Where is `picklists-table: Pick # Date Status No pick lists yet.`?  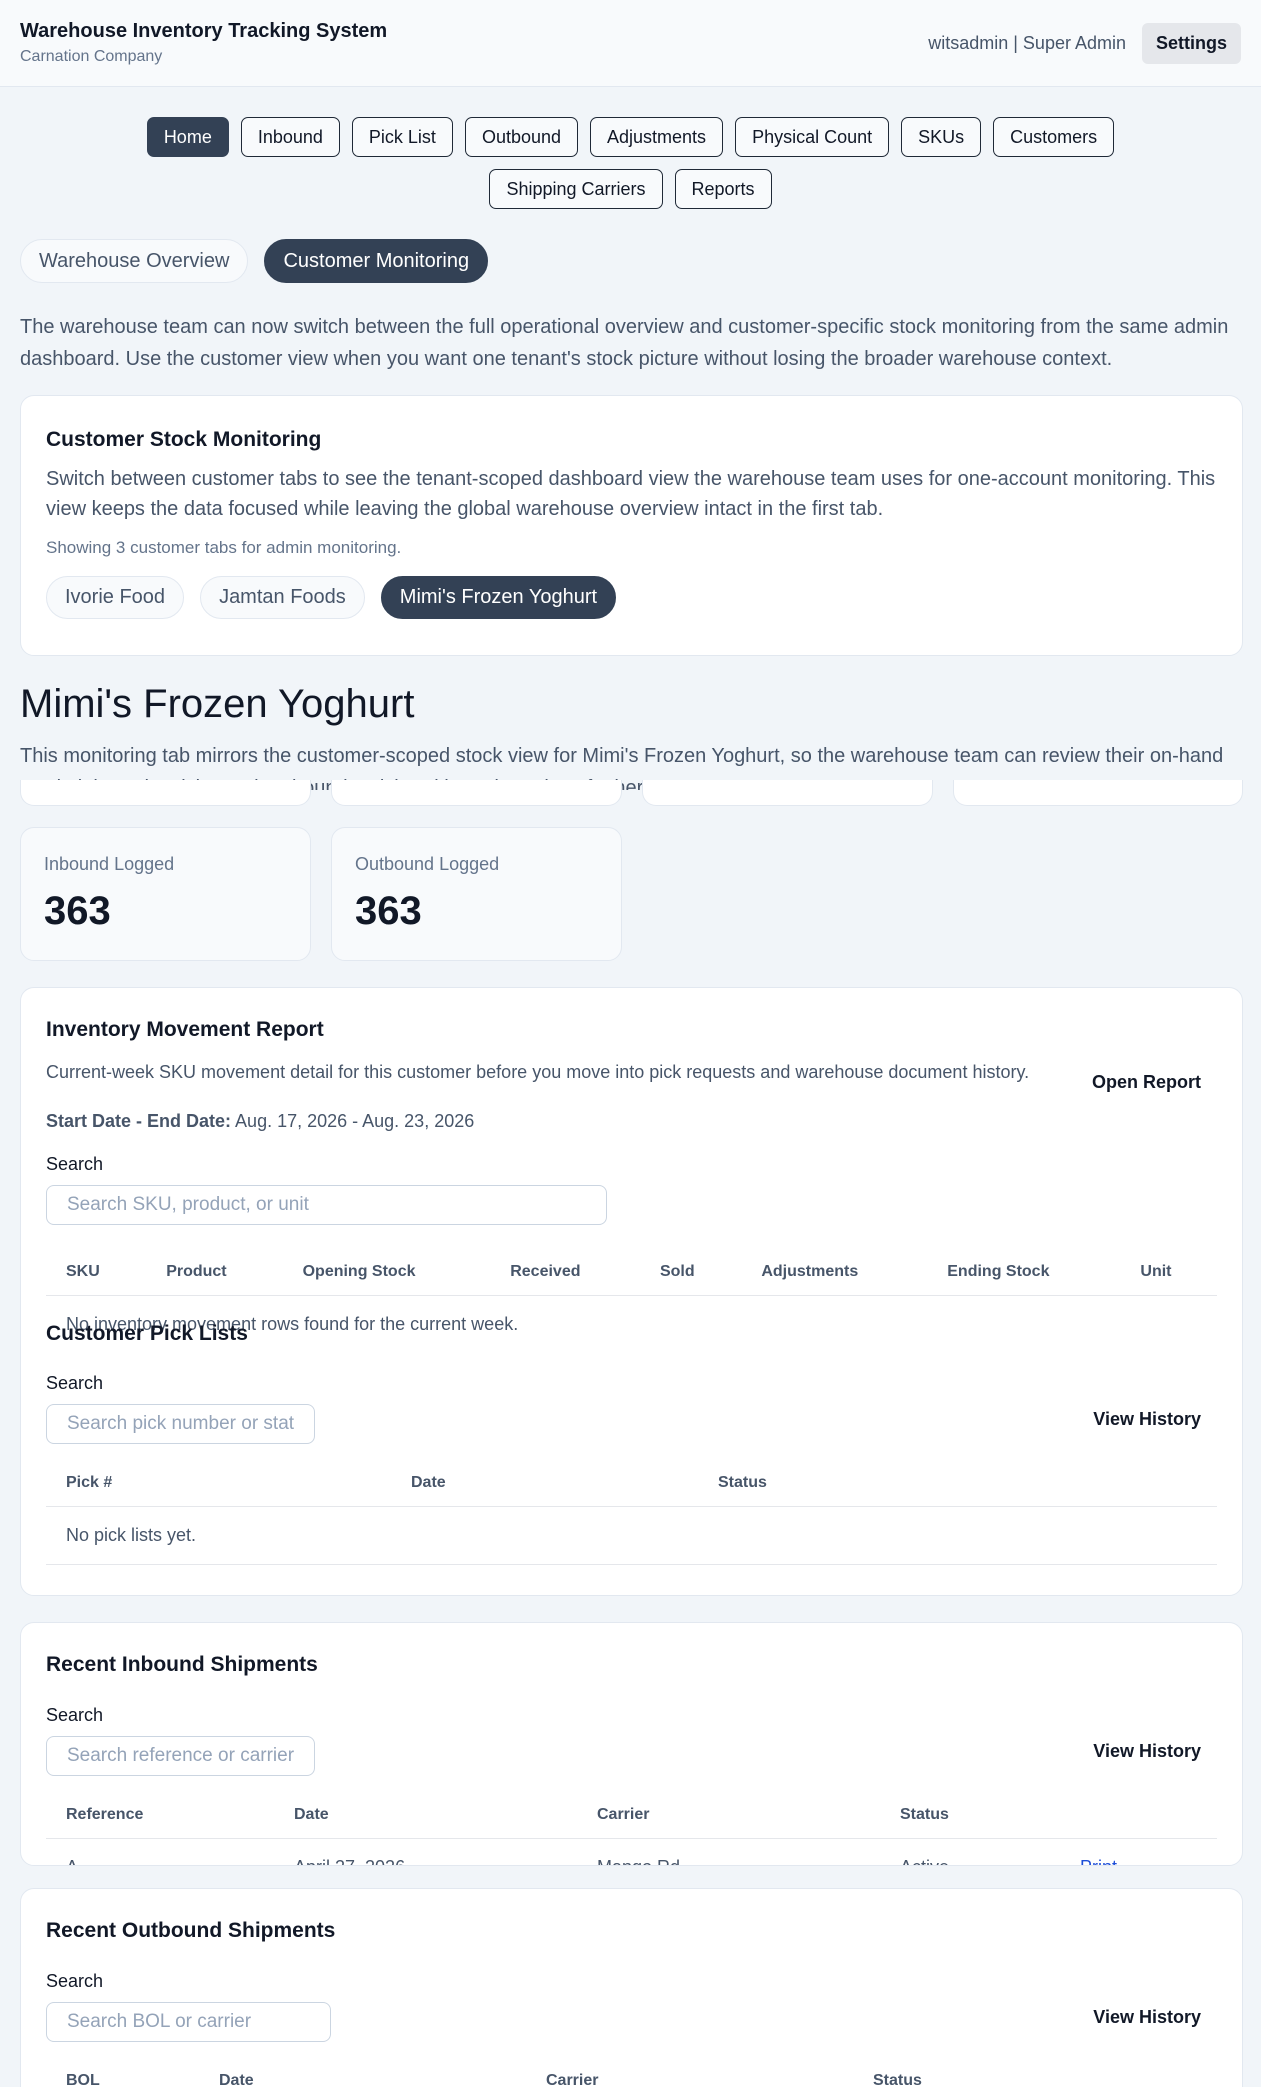
picklists-table: Pick # Date Status No pick lists yet. is located at coordinates (631, 1512).